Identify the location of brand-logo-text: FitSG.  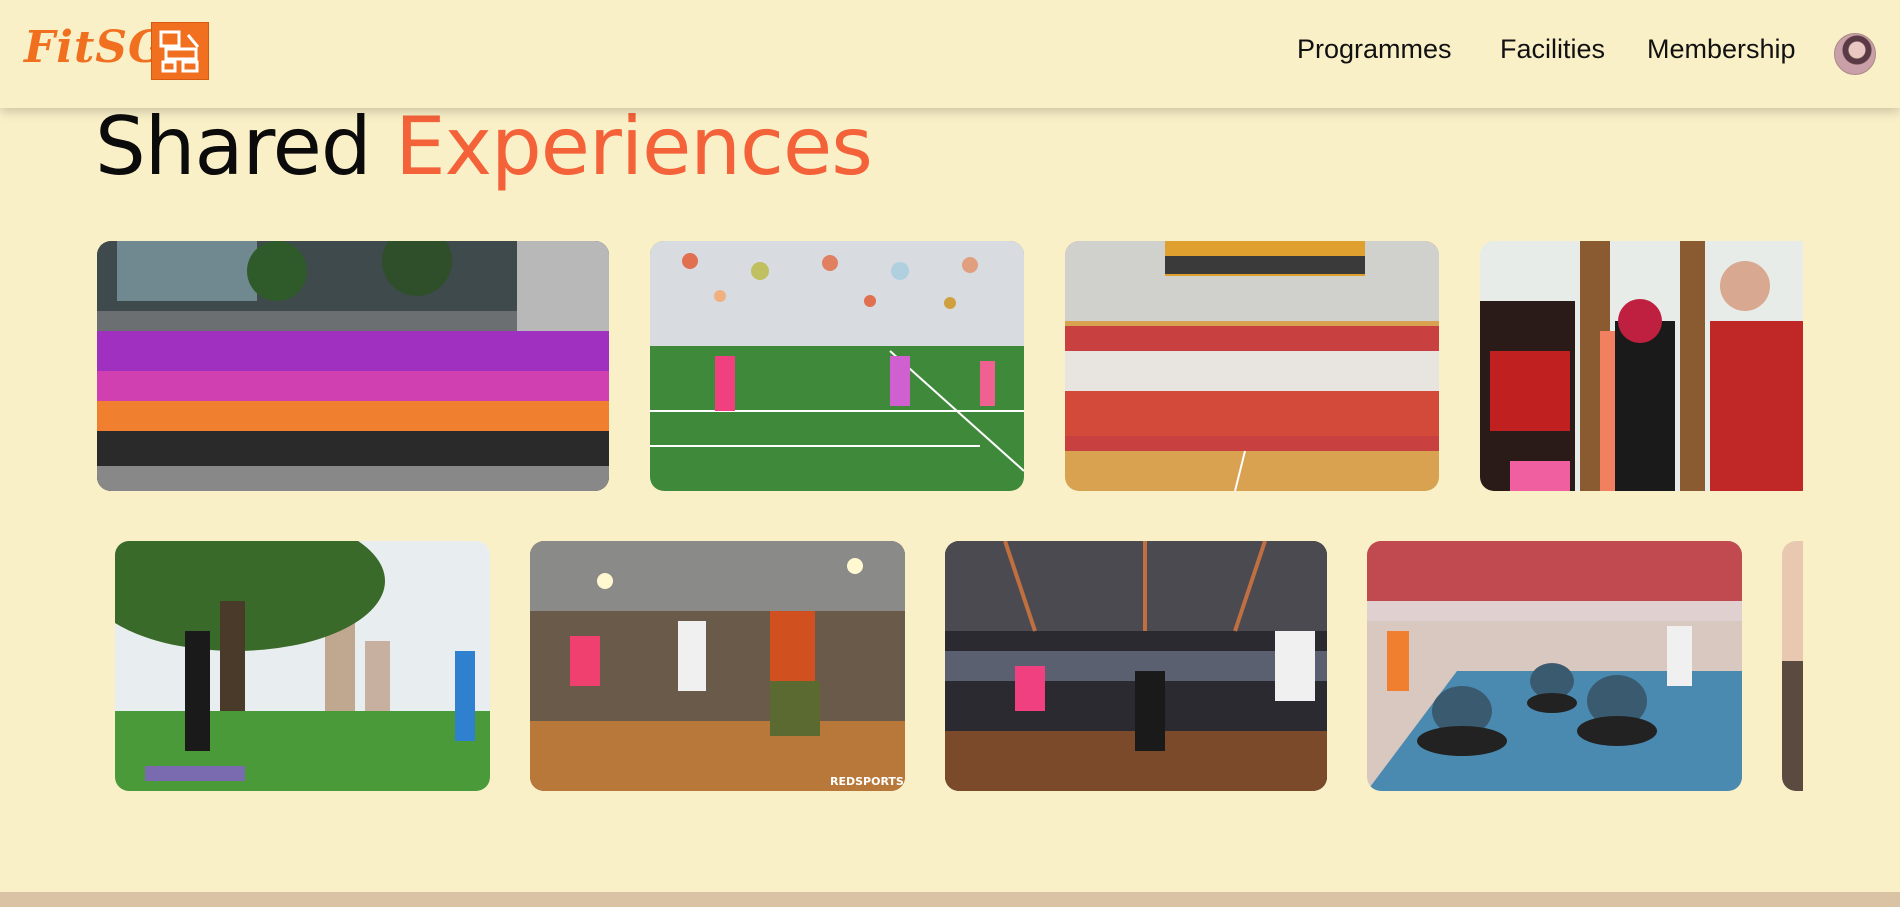
(95, 47).